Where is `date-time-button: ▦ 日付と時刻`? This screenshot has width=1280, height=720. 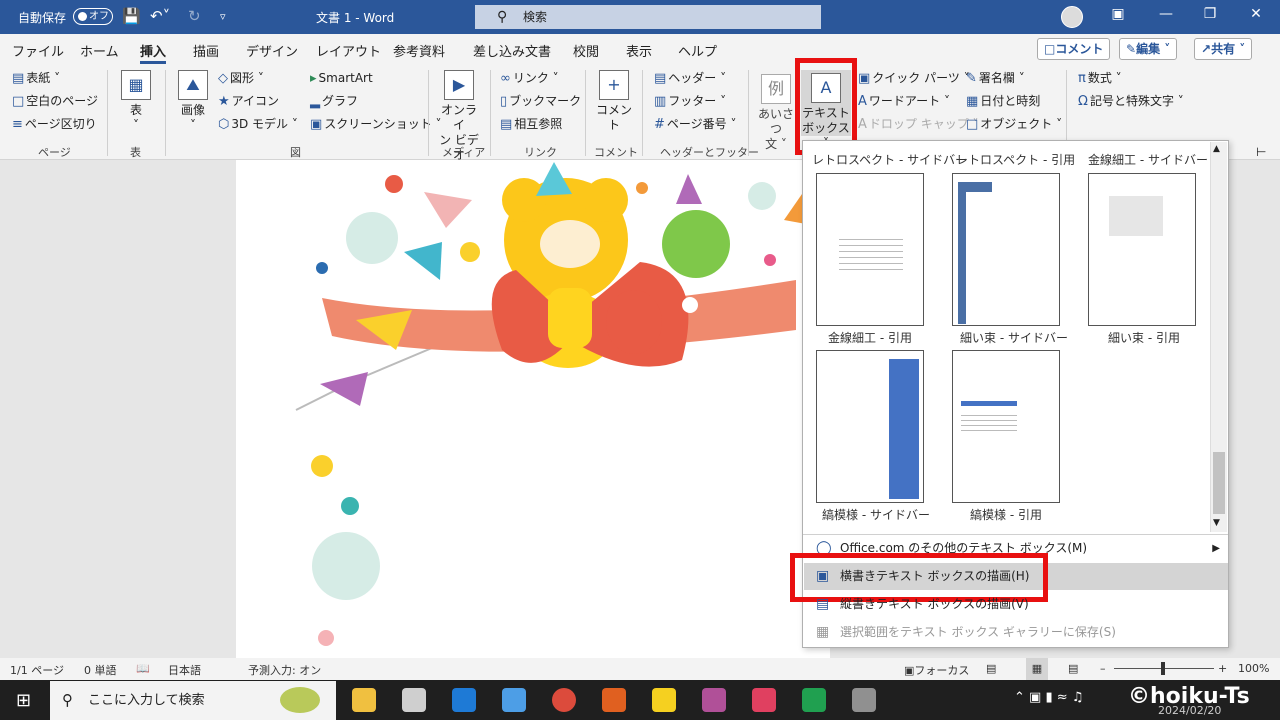
date-time-button: ▦ 日付と時刻 is located at coordinates (1003, 101).